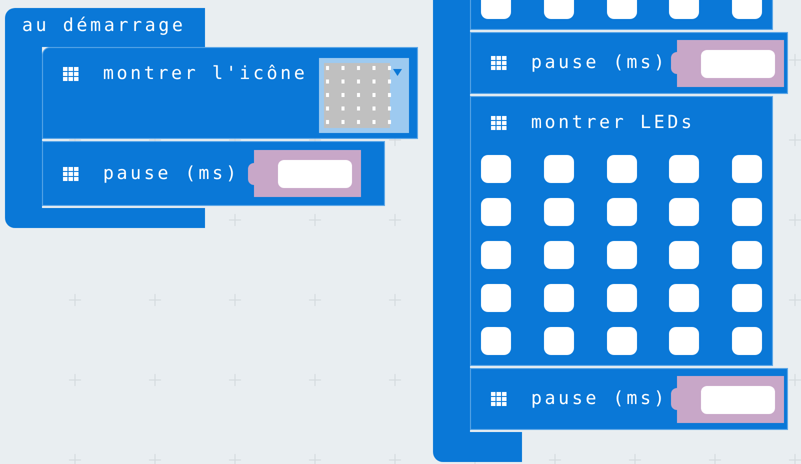 The image size is (801, 464). What do you see at coordinates (105, 27) in the screenshot?
I see `event-block-title: au démarrage` at bounding box center [105, 27].